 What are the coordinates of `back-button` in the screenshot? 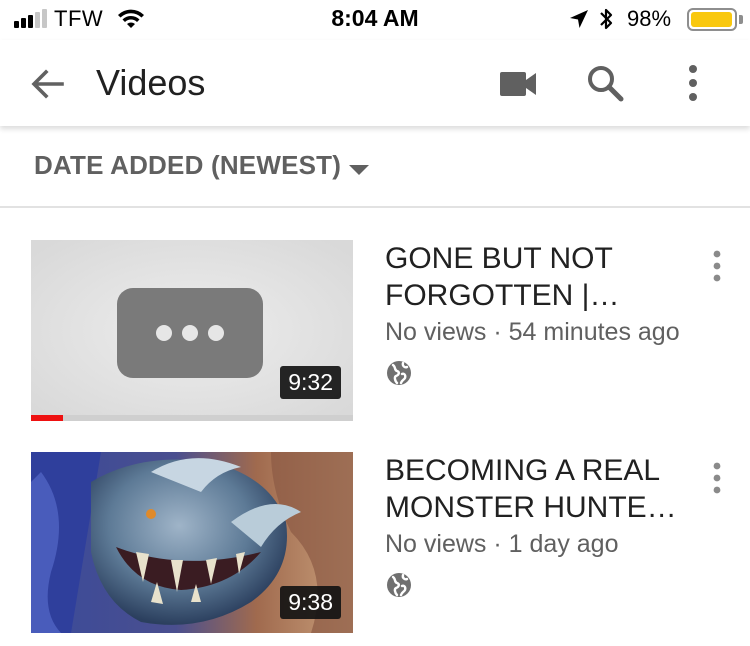 It's located at (48, 84).